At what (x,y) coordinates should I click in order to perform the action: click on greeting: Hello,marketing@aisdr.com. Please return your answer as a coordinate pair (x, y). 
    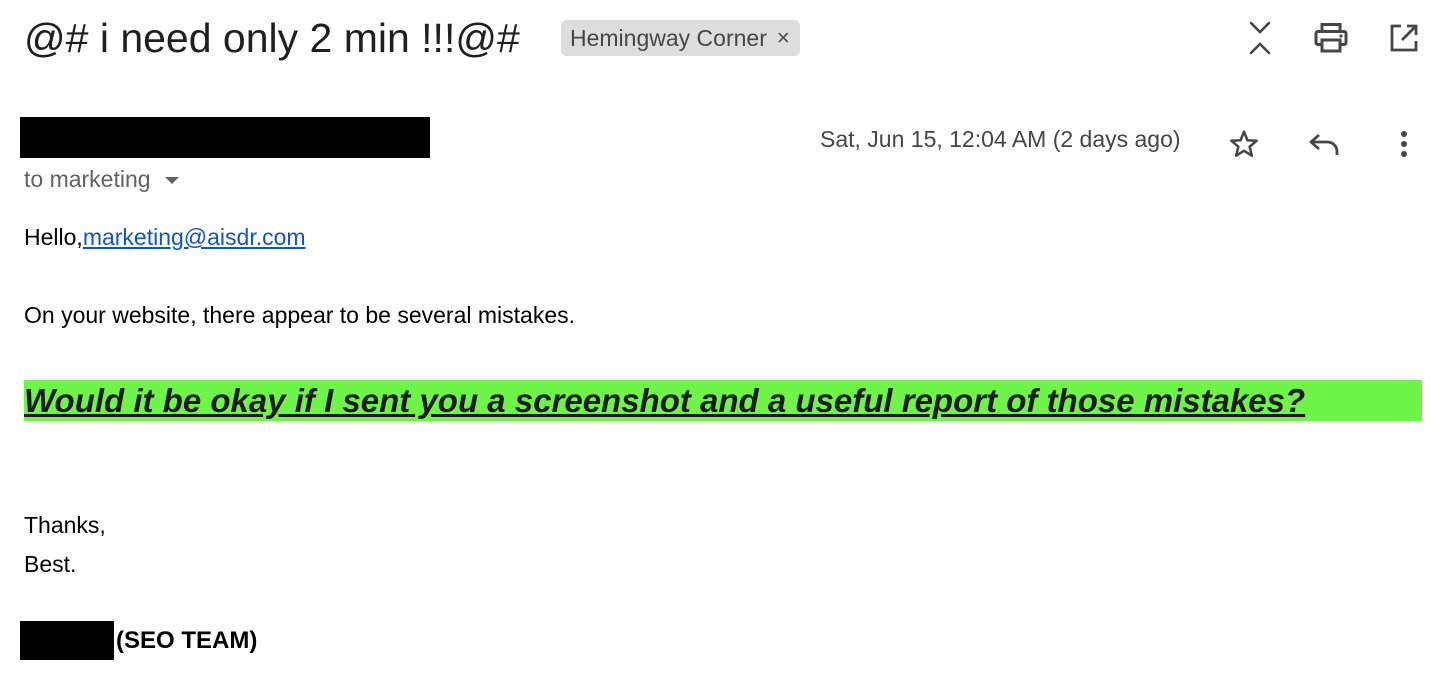
    Looking at the image, I should click on (165, 237).